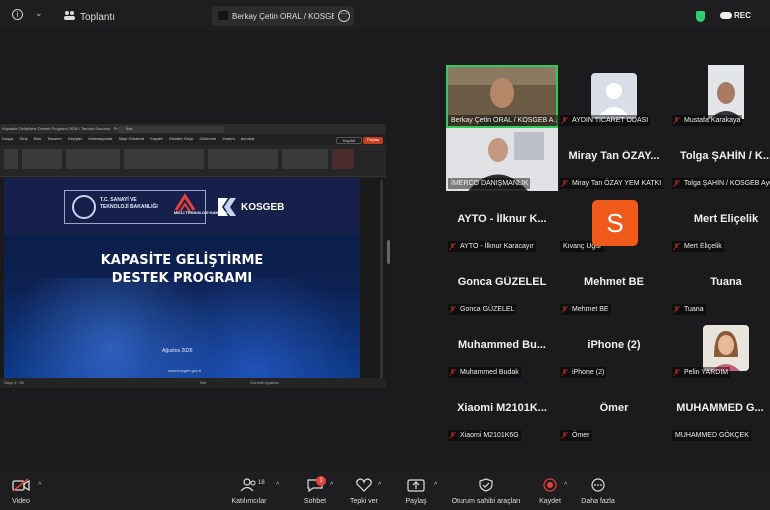 The image size is (770, 510). What do you see at coordinates (84, 207) in the screenshot?
I see `ministry-emblem-icon` at bounding box center [84, 207].